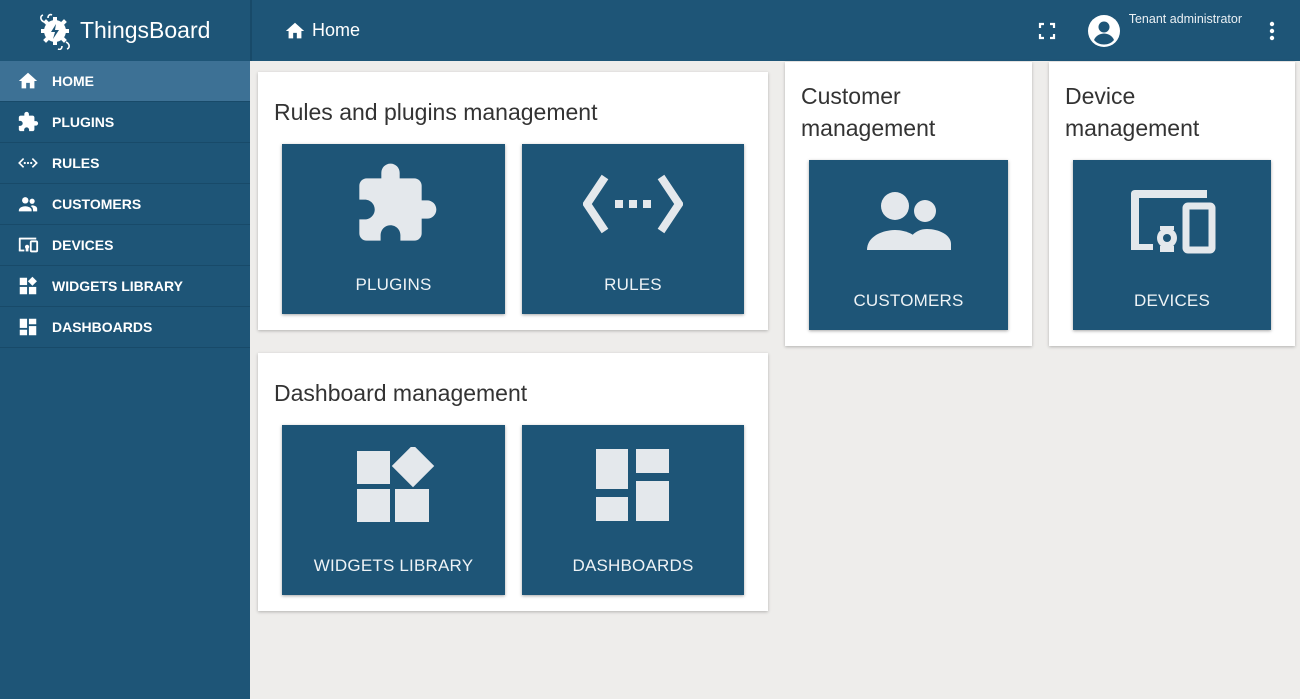 The width and height of the screenshot is (1300, 699). What do you see at coordinates (83, 122) in the screenshot?
I see `sidebar-item-label: PLUGINS` at bounding box center [83, 122].